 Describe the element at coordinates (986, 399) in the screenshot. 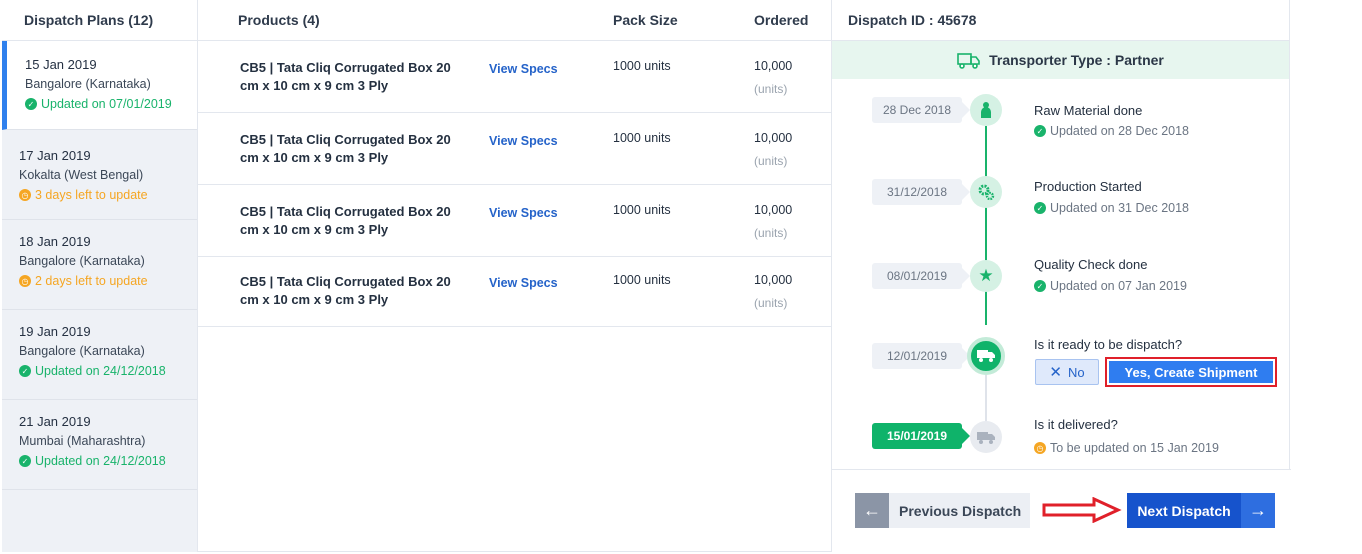

I see `timeline-connector-pending` at that location.